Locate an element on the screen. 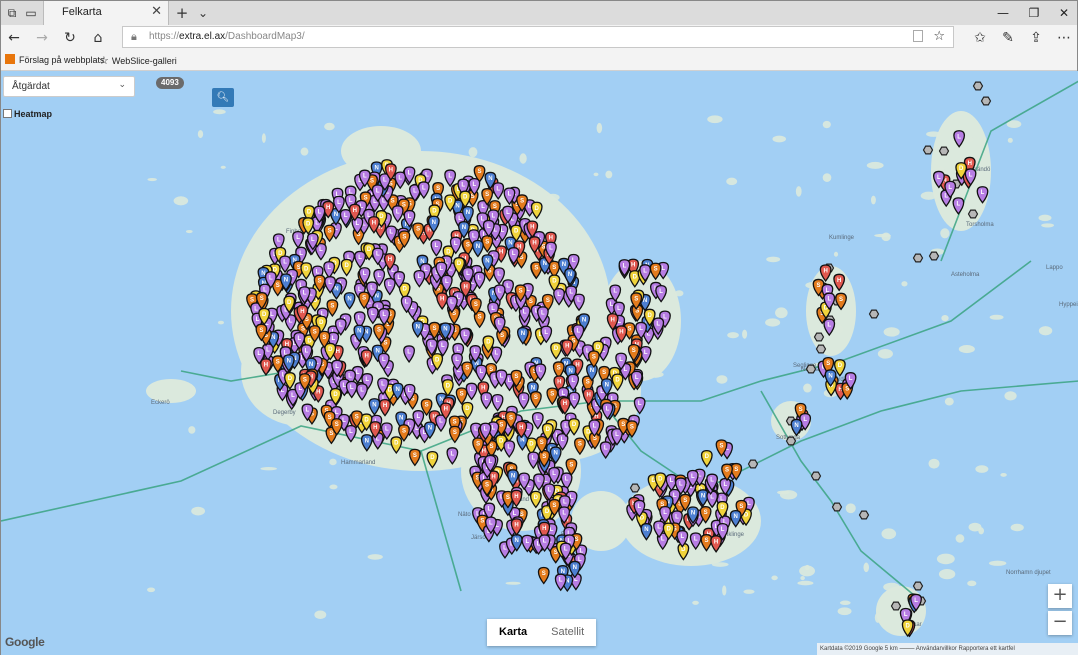  zoom-out-icon: − is located at coordinates (1060, 623).